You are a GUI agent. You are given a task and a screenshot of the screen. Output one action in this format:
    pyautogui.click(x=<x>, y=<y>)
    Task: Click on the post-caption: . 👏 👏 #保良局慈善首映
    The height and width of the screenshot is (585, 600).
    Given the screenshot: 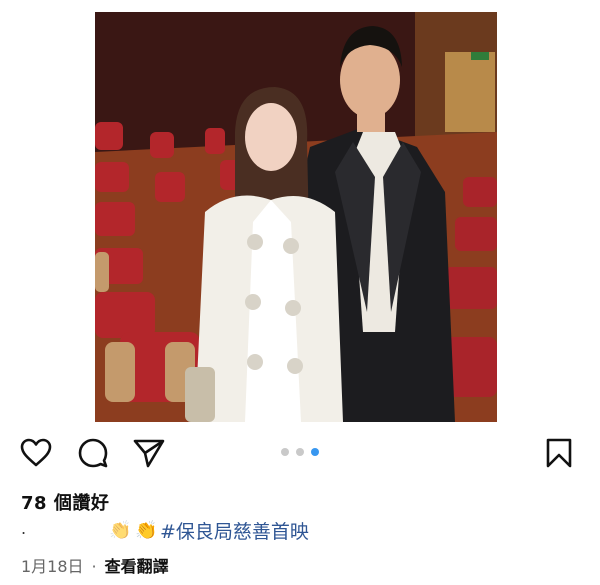 What is the action you would take?
    pyautogui.click(x=301, y=531)
    